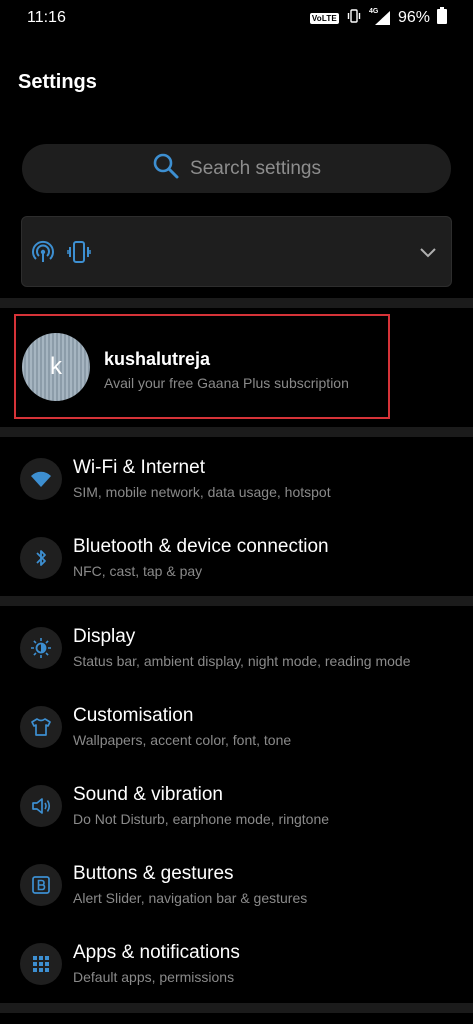  Describe the element at coordinates (133, 715) in the screenshot. I see `menu-item-title: Customisation` at that location.